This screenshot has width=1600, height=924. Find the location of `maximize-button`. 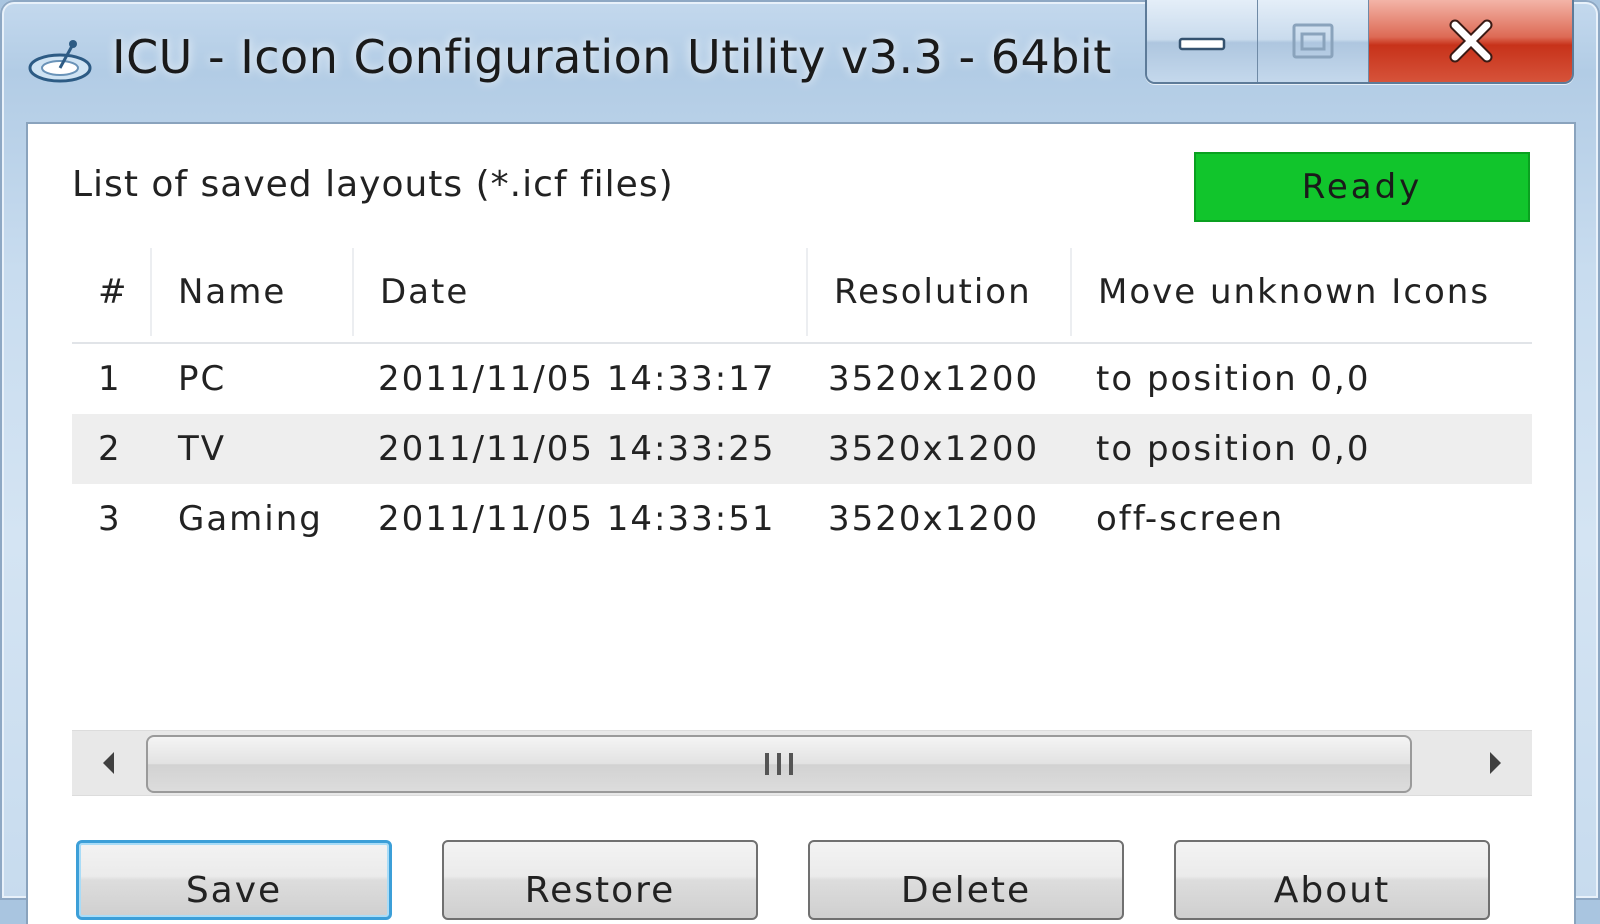

maximize-button is located at coordinates (1313, 41).